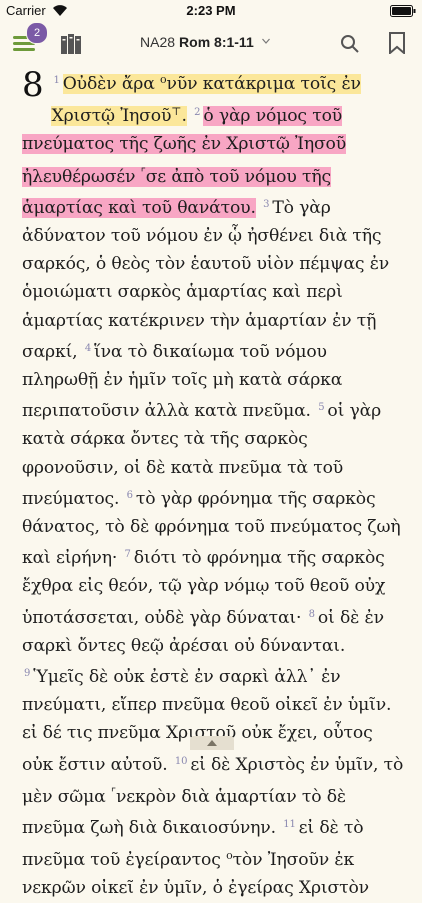 Image resolution: width=422 pixels, height=903 pixels. I want to click on verse-number: 11, so click(289, 824).